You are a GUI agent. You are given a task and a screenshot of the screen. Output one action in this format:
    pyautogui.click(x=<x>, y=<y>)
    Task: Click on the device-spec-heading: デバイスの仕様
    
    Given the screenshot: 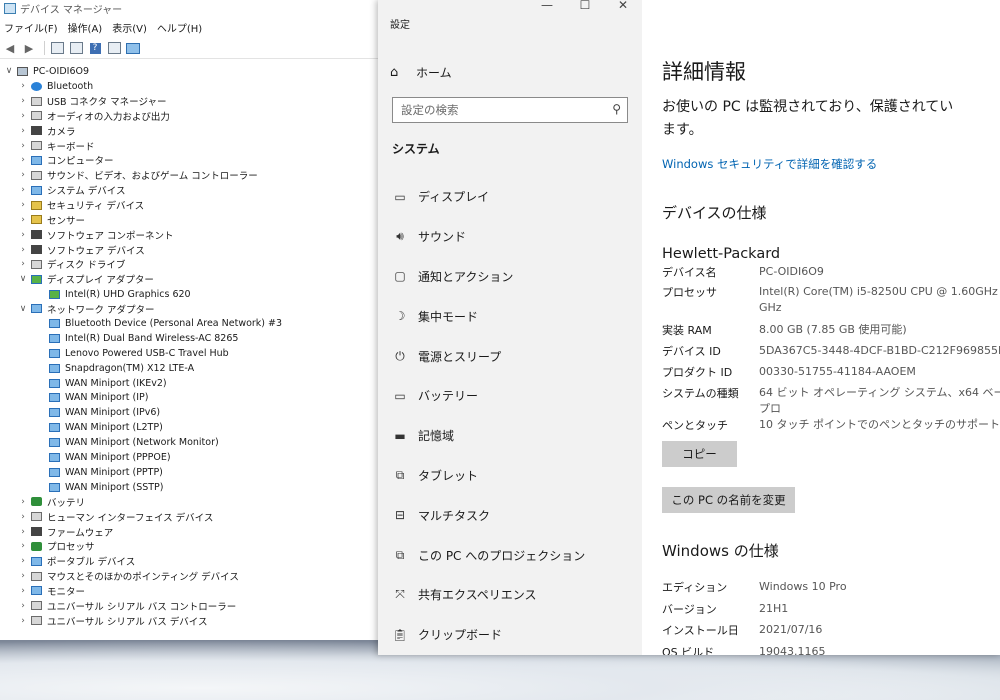 What is the action you would take?
    pyautogui.click(x=714, y=213)
    